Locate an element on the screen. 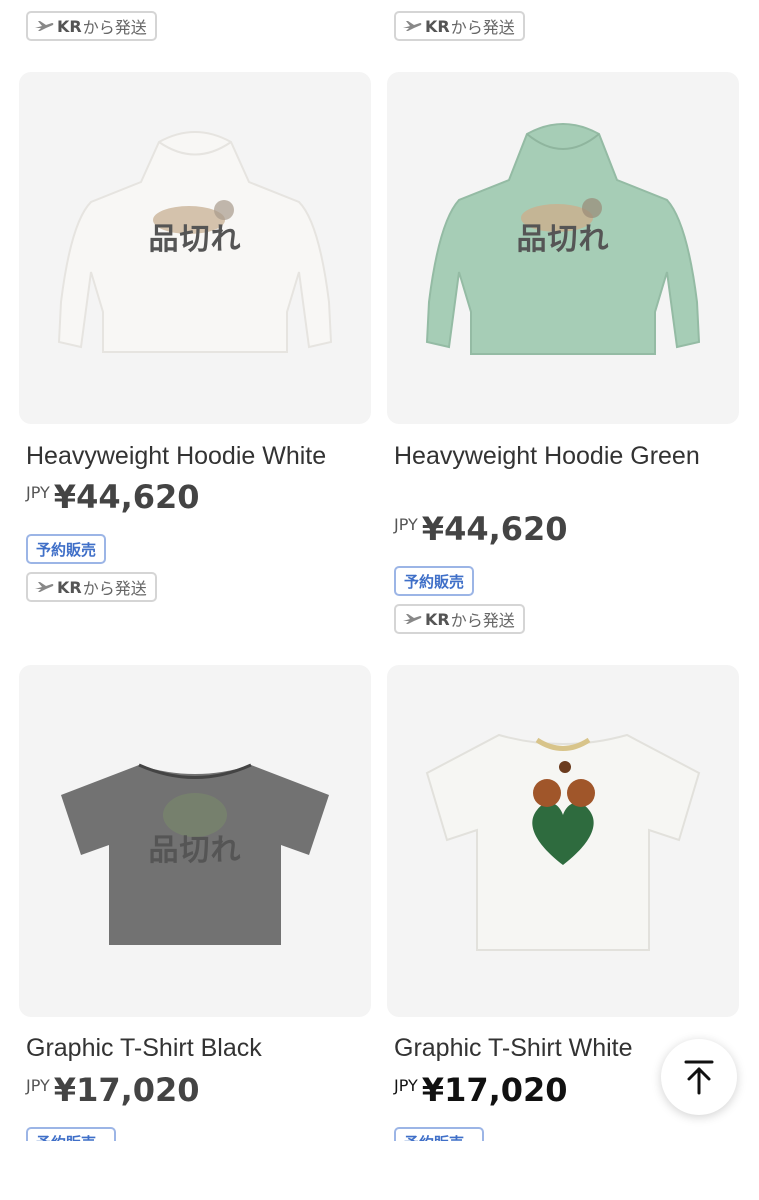 The height and width of the screenshot is (1200, 759). arrow-to-top-icon is located at coordinates (699, 1077).